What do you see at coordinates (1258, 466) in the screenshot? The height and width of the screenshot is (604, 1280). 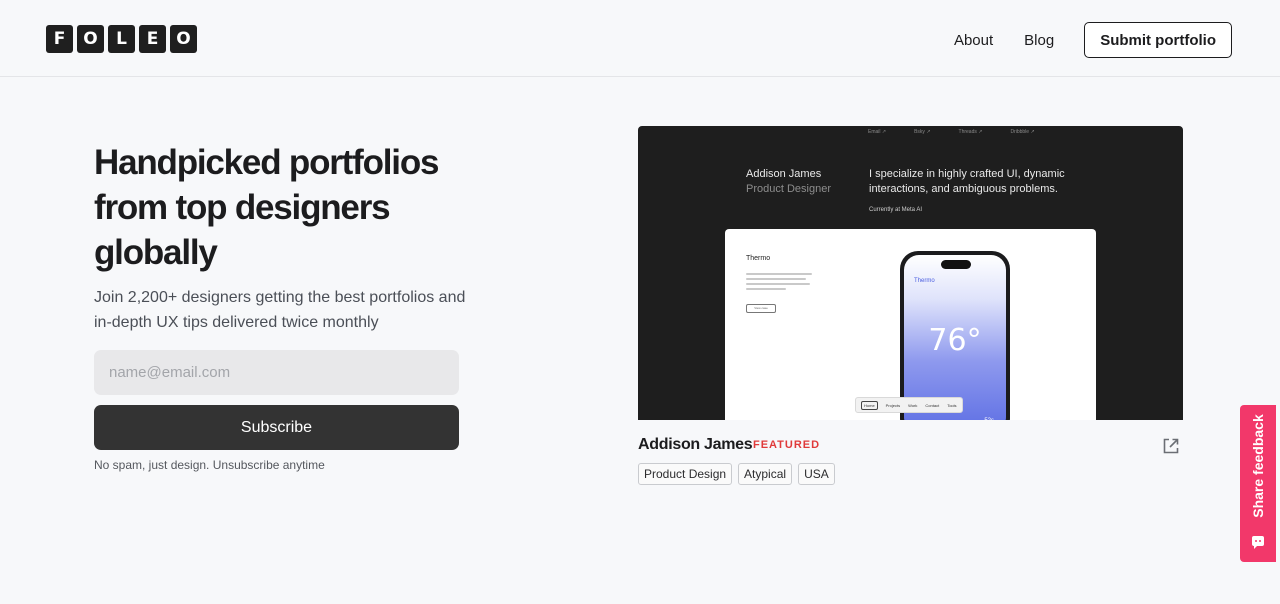 I see `share-feedback-label: Share feedback` at bounding box center [1258, 466].